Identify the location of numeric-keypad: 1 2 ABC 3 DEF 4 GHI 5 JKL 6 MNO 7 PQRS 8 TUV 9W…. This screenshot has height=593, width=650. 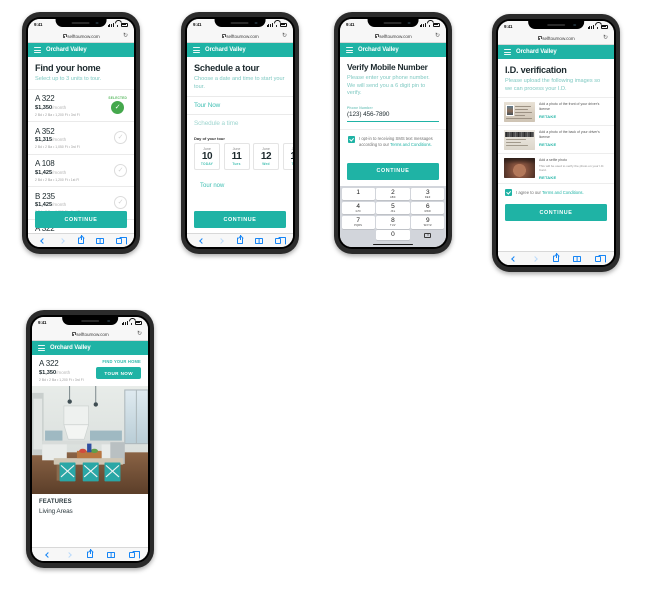
(393, 213).